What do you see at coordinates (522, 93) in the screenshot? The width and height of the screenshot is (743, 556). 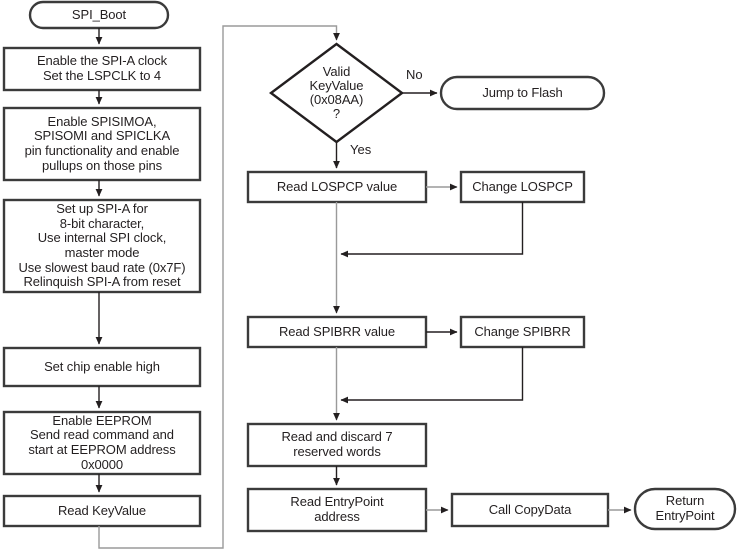 I see `shape-jump-to-flash` at bounding box center [522, 93].